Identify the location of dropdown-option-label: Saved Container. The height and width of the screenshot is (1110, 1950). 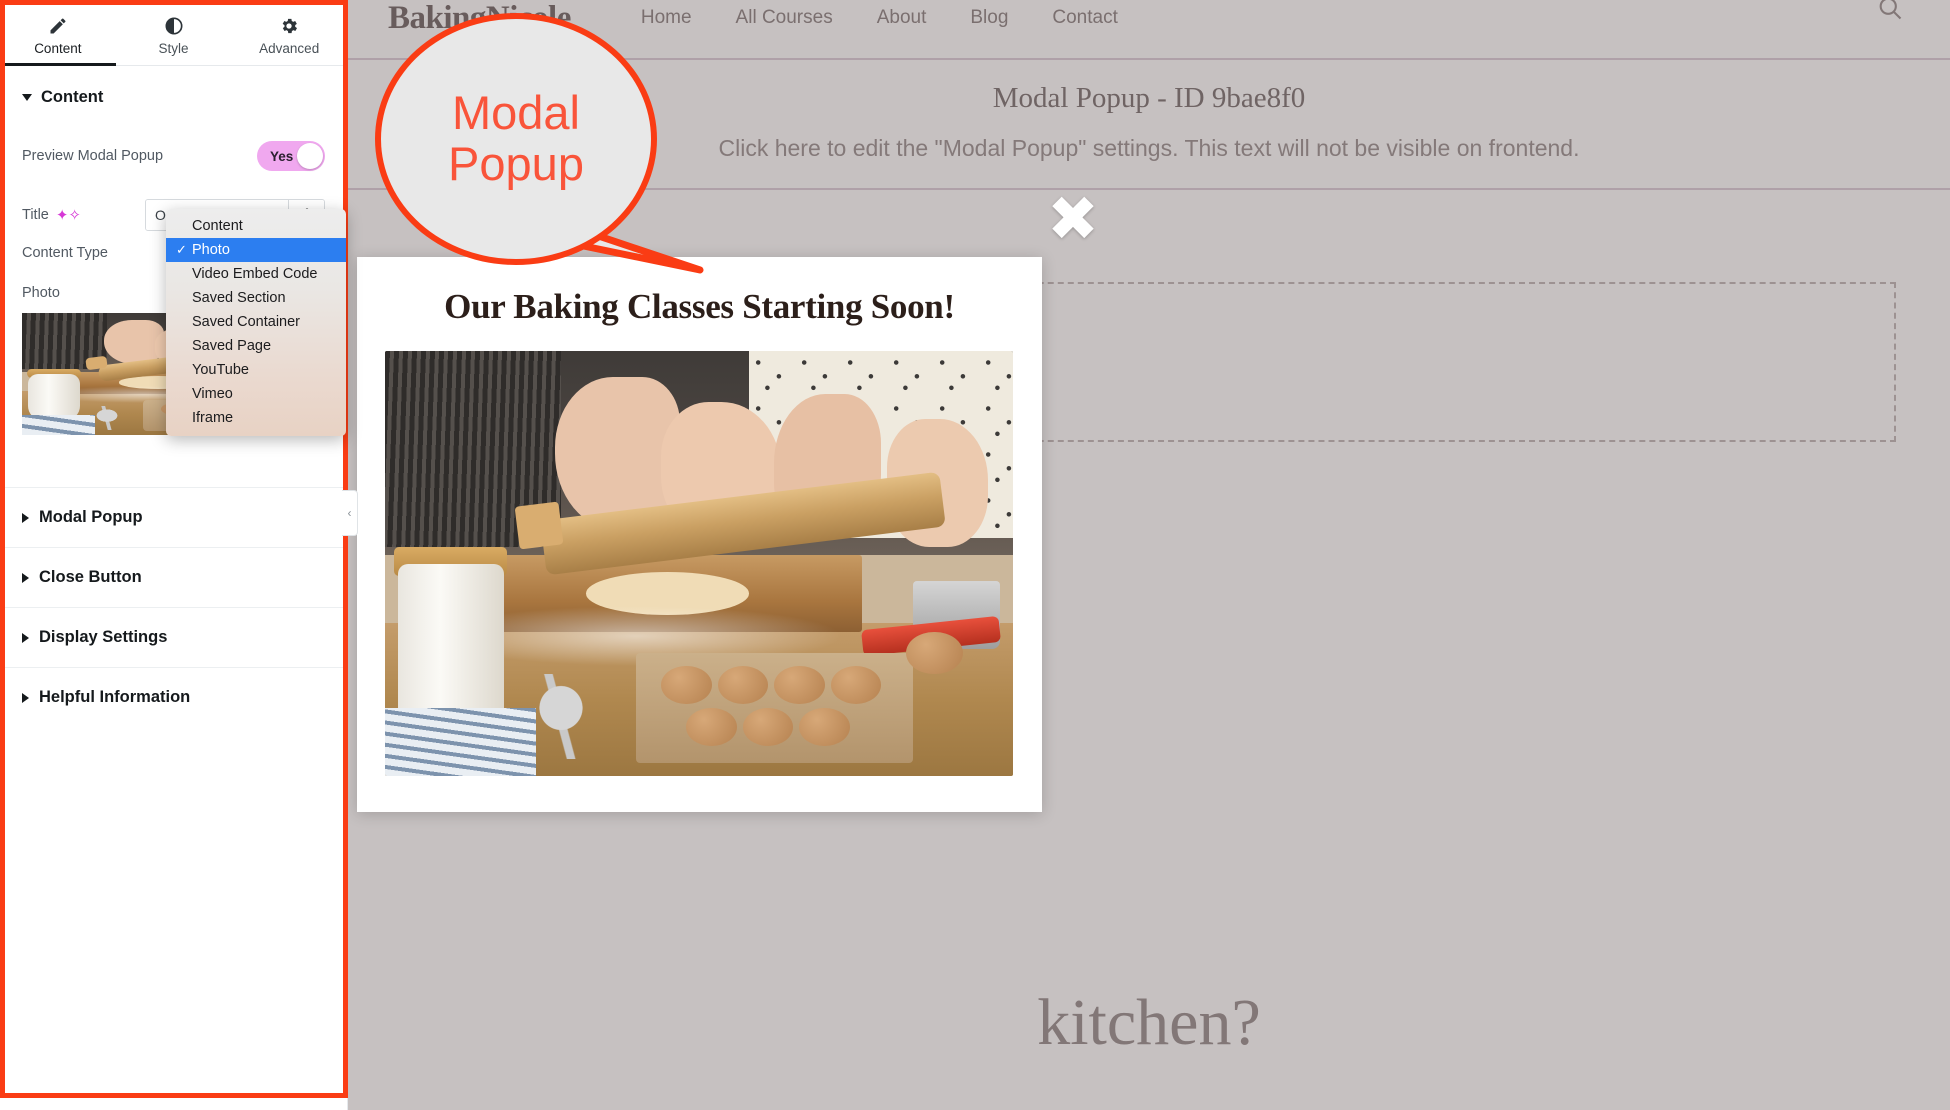
(246, 322).